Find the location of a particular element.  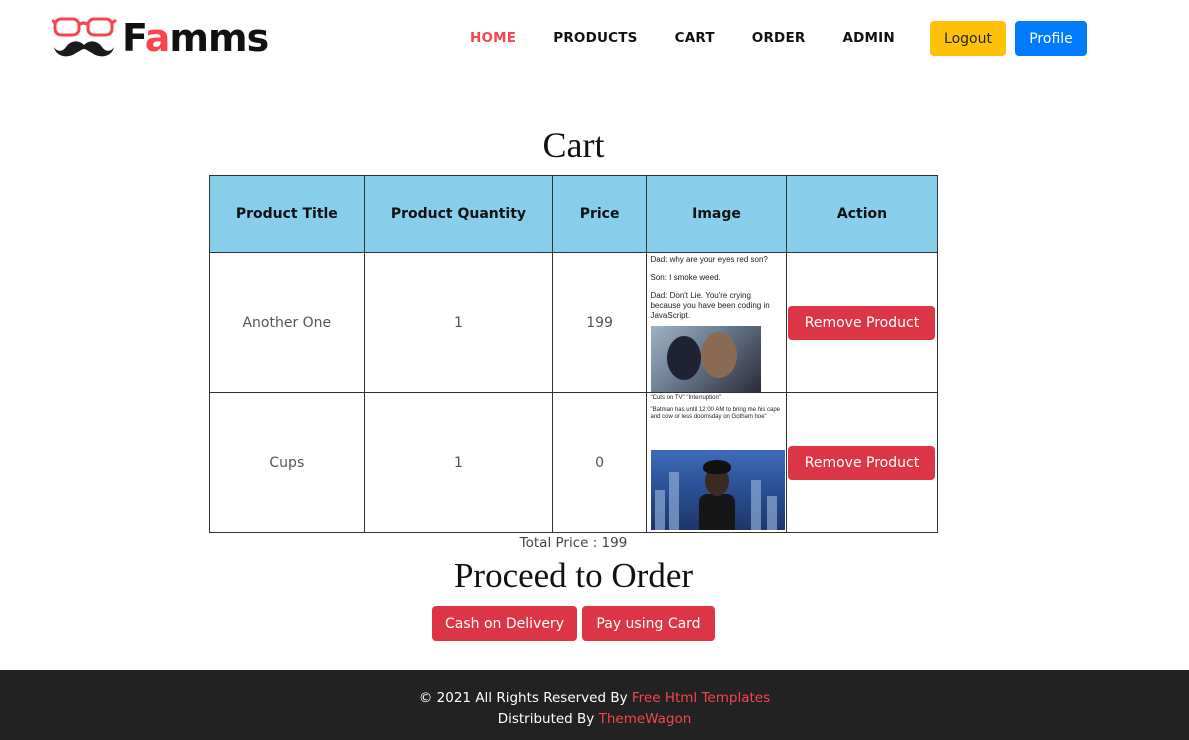

logout-button: Logout is located at coordinates (968, 38).